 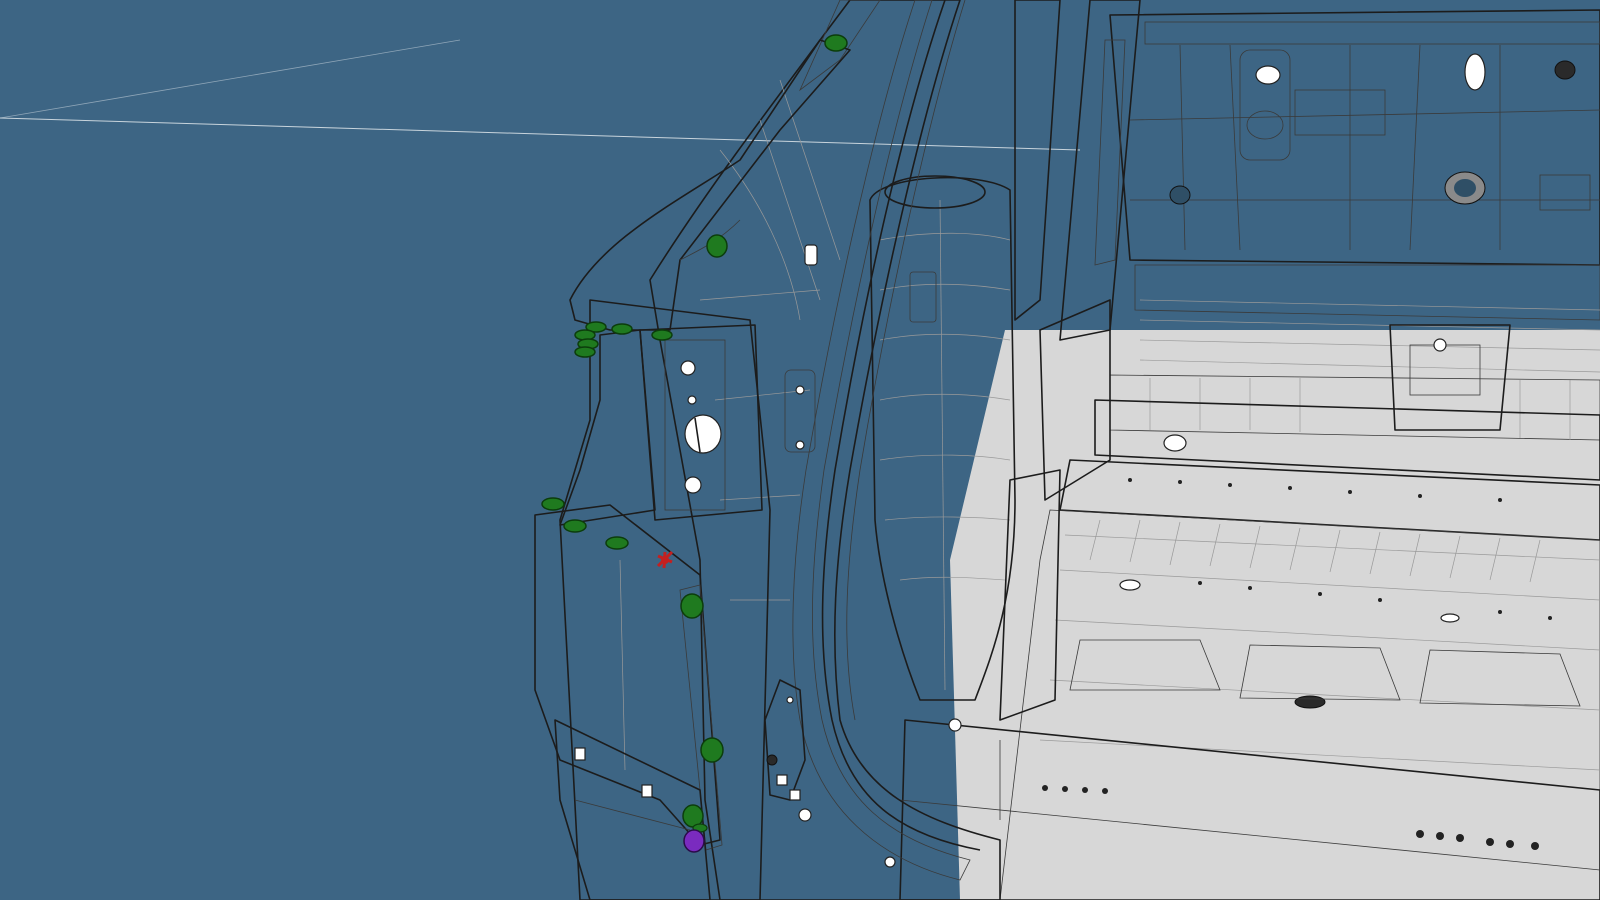 What do you see at coordinates (665, 559) in the screenshot?
I see `red-marker` at bounding box center [665, 559].